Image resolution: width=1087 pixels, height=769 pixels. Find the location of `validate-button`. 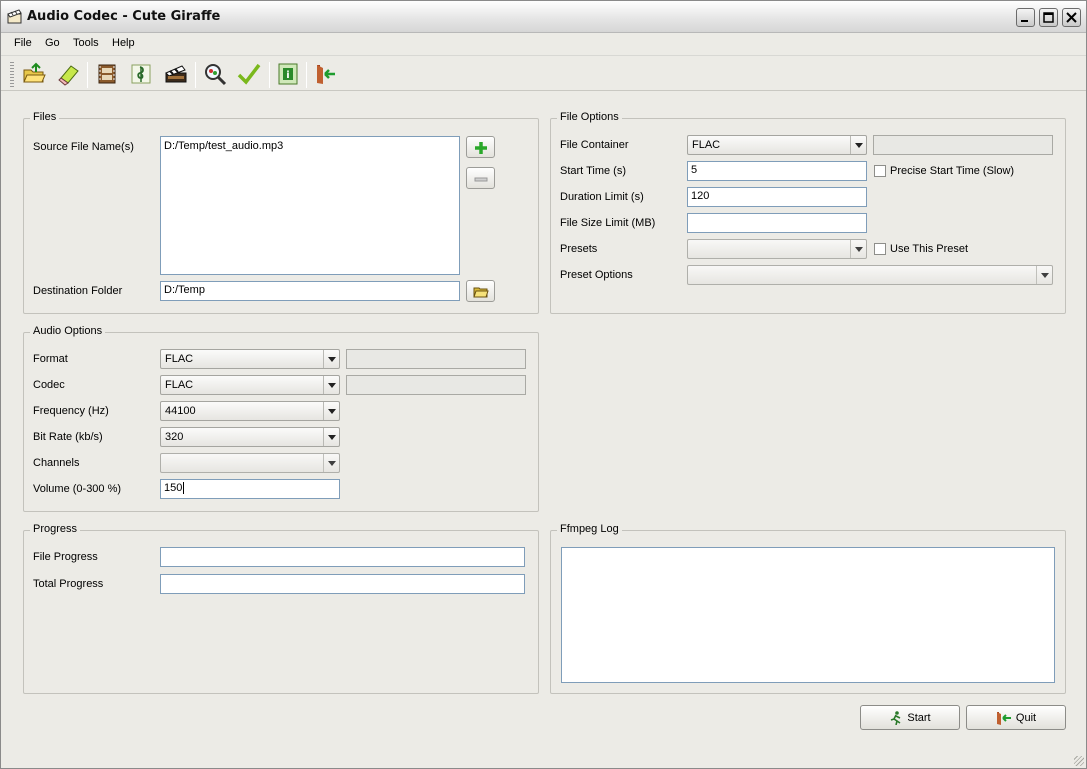

validate-button is located at coordinates (249, 74).